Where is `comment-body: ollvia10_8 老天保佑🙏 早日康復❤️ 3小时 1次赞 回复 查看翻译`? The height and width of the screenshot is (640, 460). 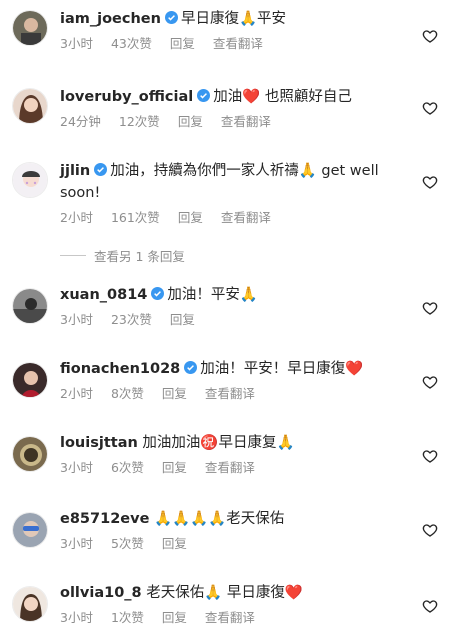
comment-body: ollvia10_8 老天保佑🙏 早日康復❤️ 3小时 1次赞 回复 查看翻译 is located at coordinates (236, 604).